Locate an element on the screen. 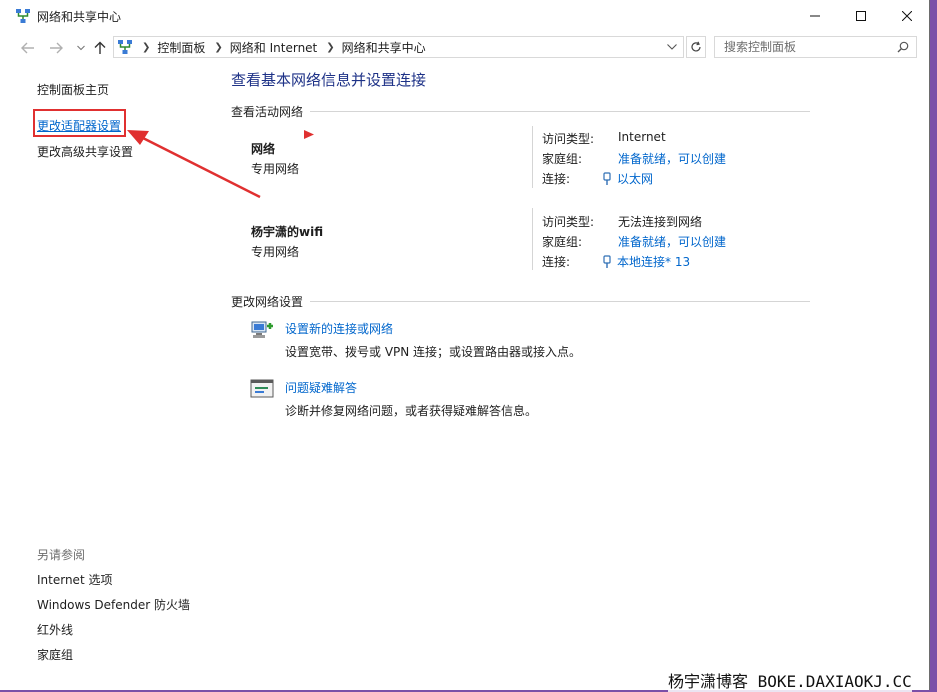  highlight-box is located at coordinates (79, 123).